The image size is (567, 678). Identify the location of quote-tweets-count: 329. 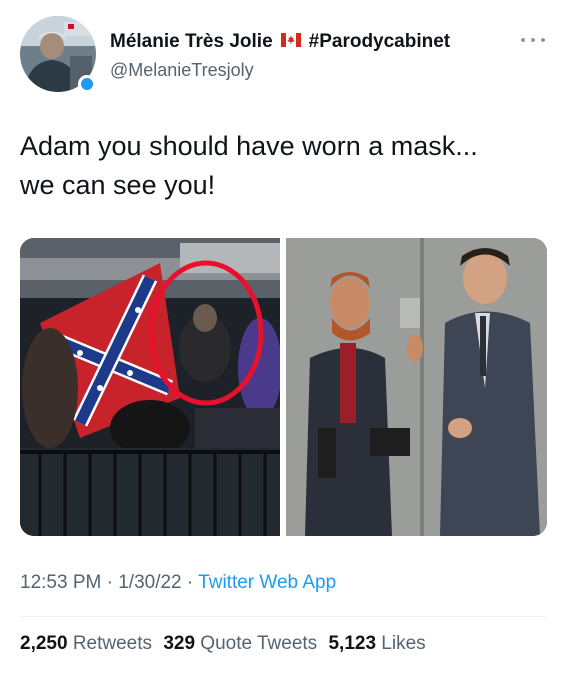
(179, 643).